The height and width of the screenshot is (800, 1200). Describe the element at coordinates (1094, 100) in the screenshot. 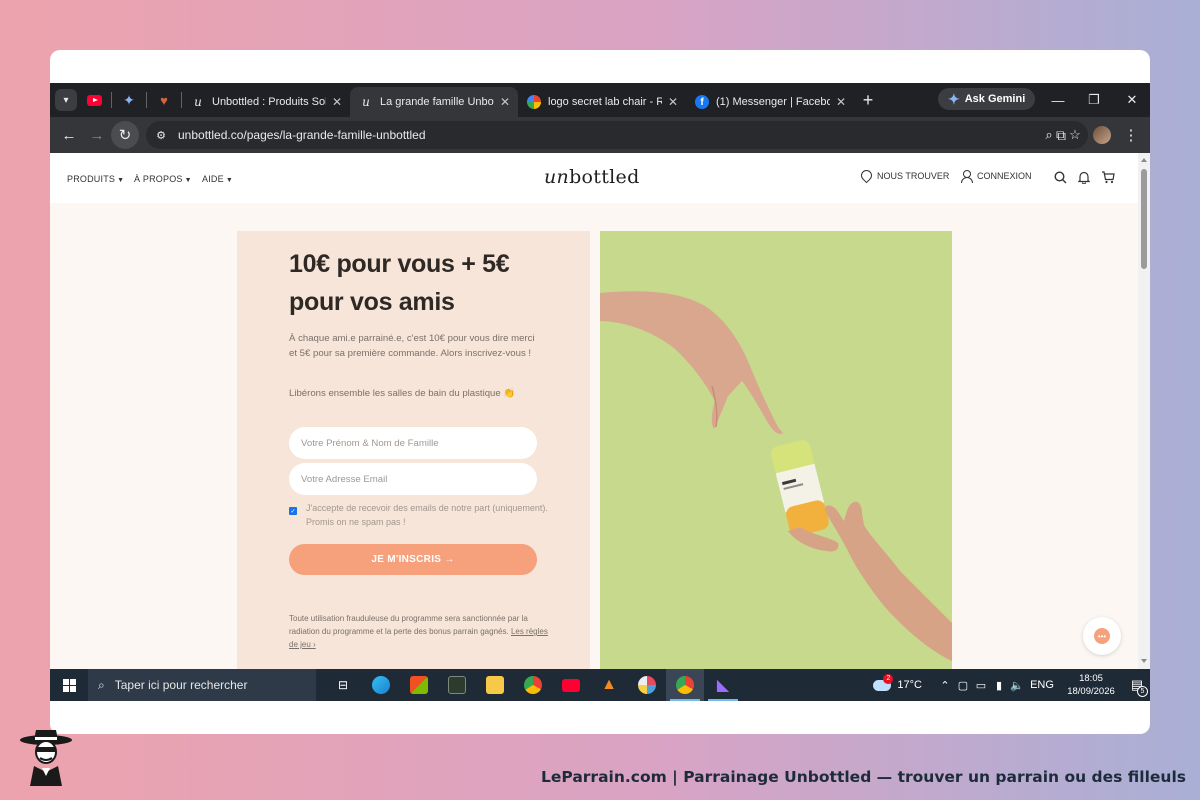

I see `restore-icon: ❐` at that location.